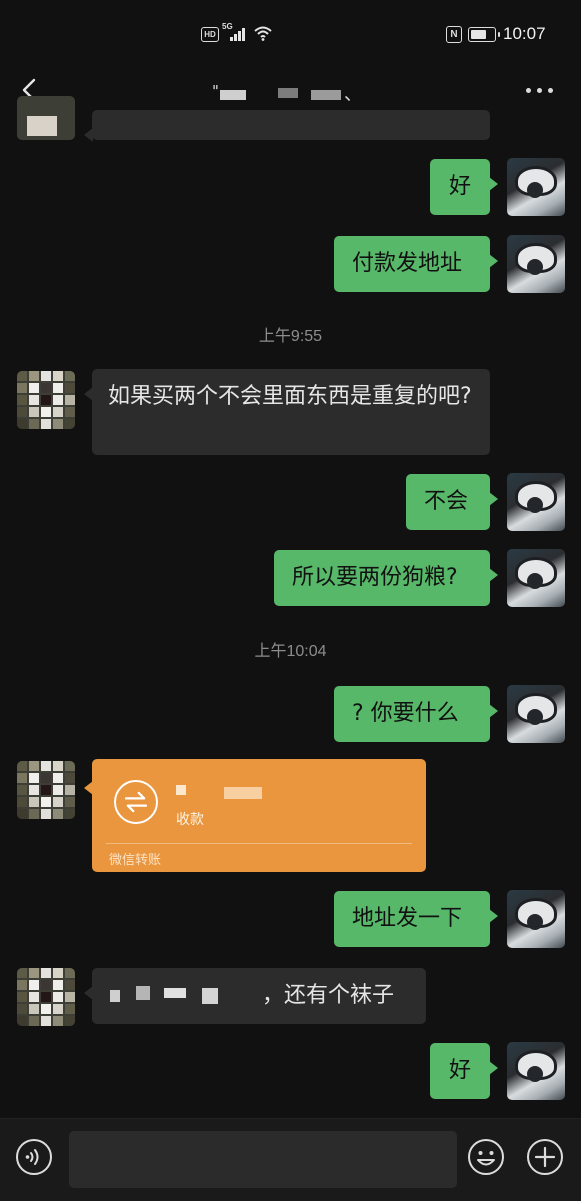  Describe the element at coordinates (136, 802) in the screenshot. I see `transfer-arrows-icon` at that location.